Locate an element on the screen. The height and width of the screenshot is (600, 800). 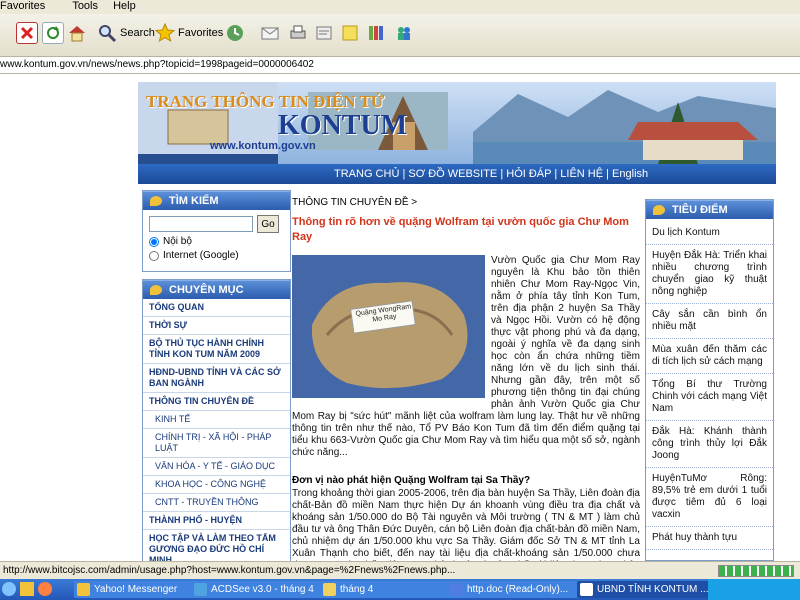
nav-english: English is located at coordinates (630, 174).